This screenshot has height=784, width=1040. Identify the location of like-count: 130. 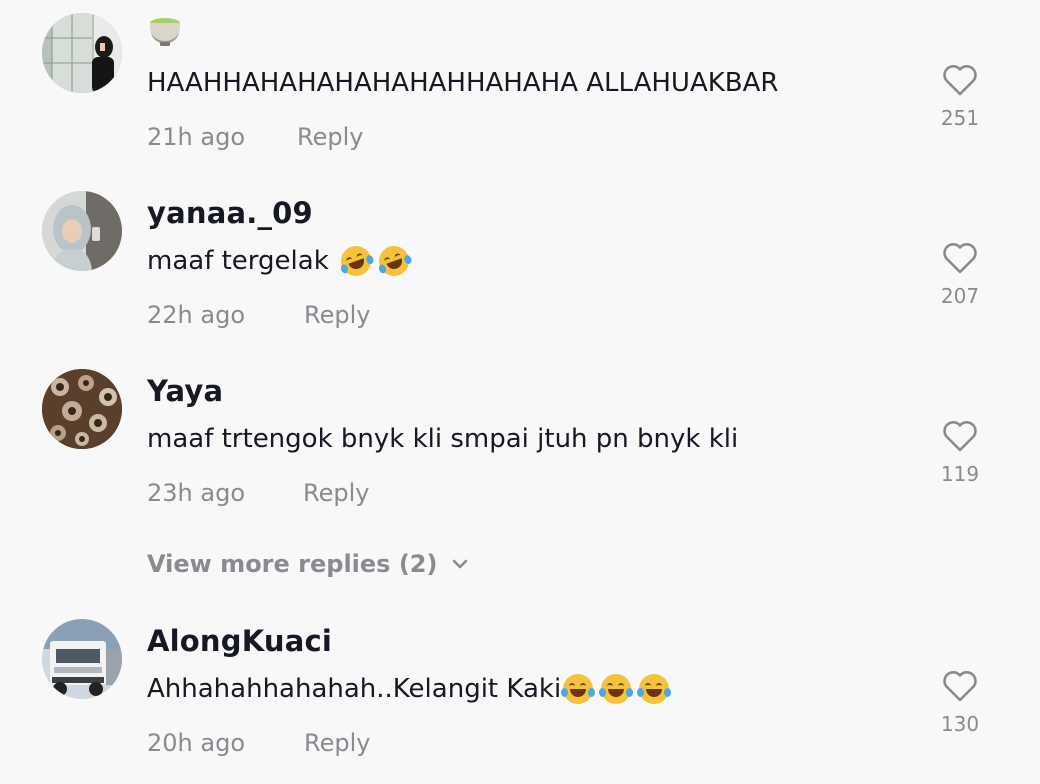
(960, 724).